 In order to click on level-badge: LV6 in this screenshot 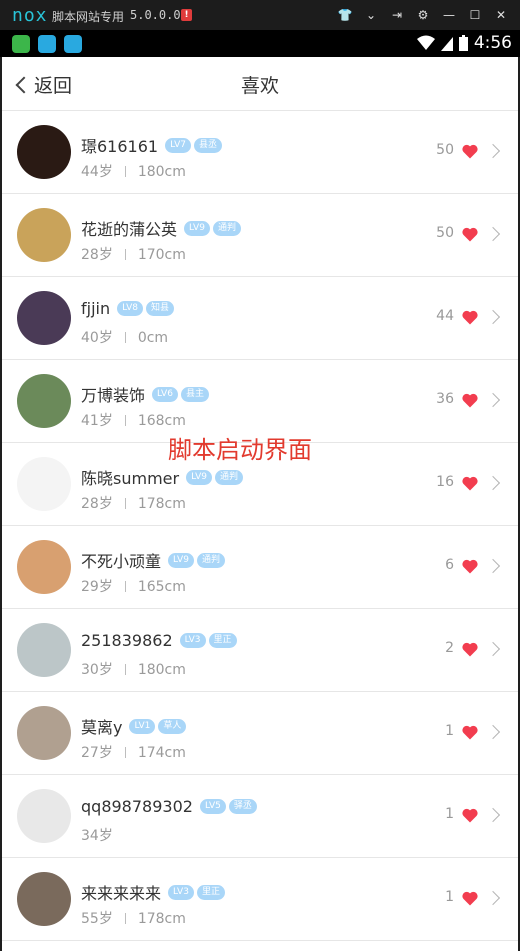, I will do `click(165, 394)`.